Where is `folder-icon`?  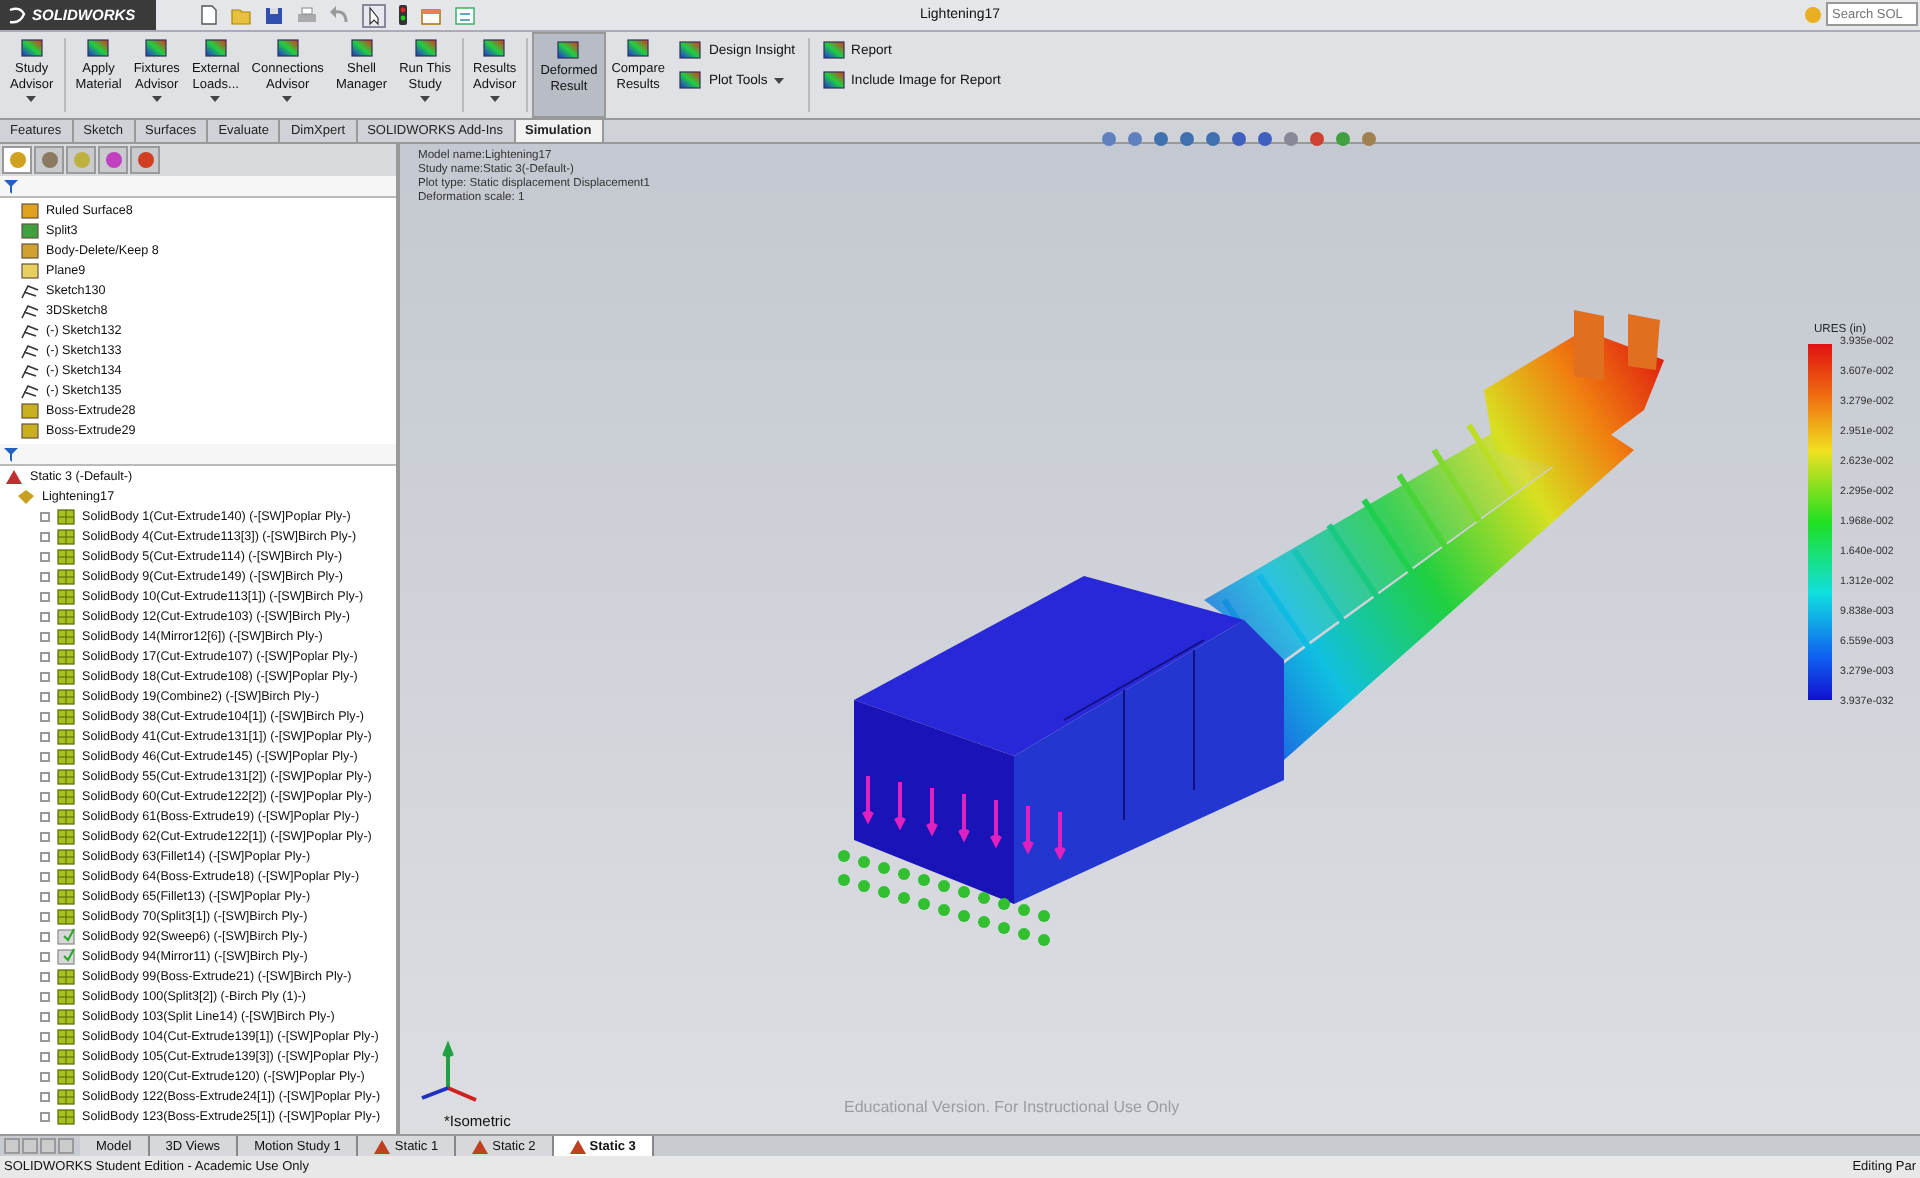
folder-icon is located at coordinates (241, 15).